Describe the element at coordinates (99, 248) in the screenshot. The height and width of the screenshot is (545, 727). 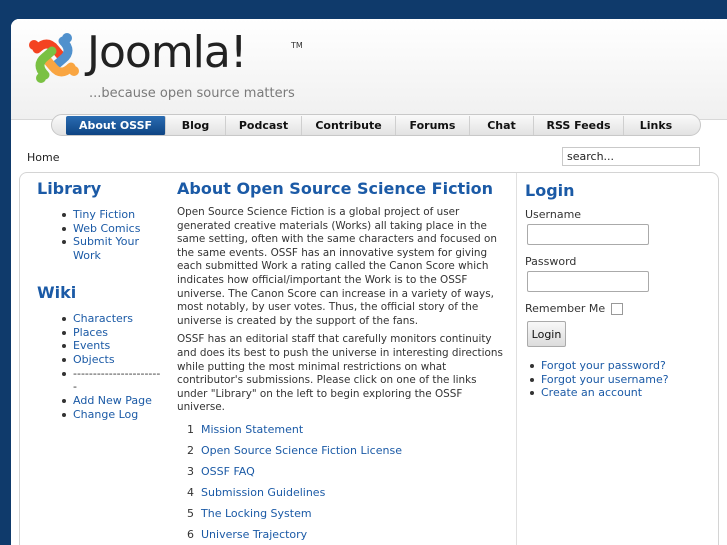
I see `library-item: Submit Your Work` at that location.